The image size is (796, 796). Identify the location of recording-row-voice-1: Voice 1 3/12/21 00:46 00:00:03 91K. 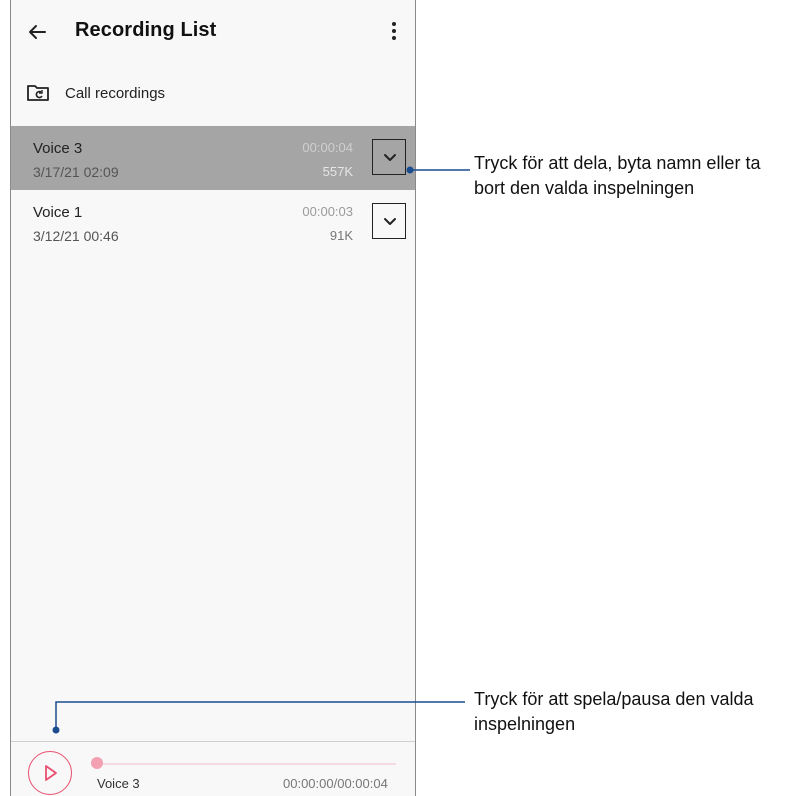
(213, 222).